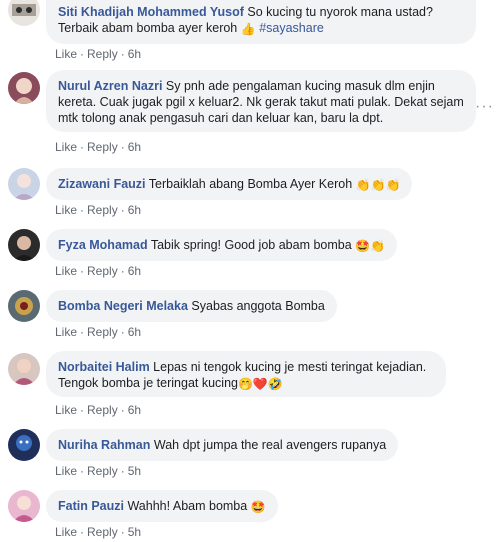  I want to click on commenter-name: Zizawani Fauzi, so click(102, 184).